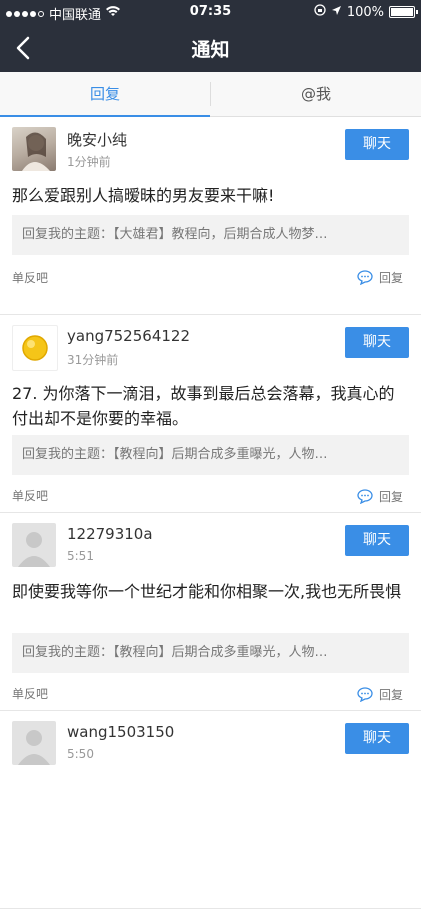 This screenshot has height=909, width=421. Describe the element at coordinates (105, 94) in the screenshot. I see `tab-replies: 回复` at that location.